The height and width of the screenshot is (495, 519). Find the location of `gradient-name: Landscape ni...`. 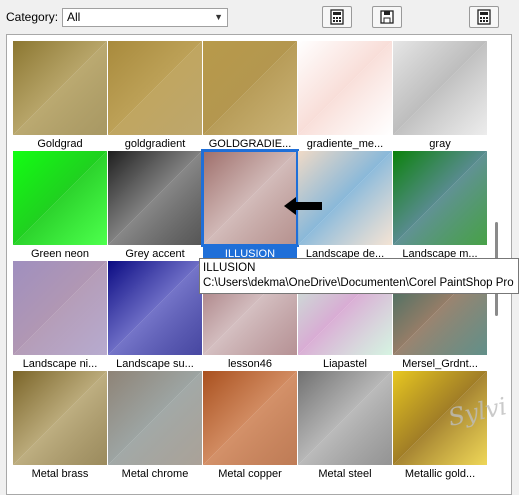

gradient-name: Landscape ni... is located at coordinates (60, 364).